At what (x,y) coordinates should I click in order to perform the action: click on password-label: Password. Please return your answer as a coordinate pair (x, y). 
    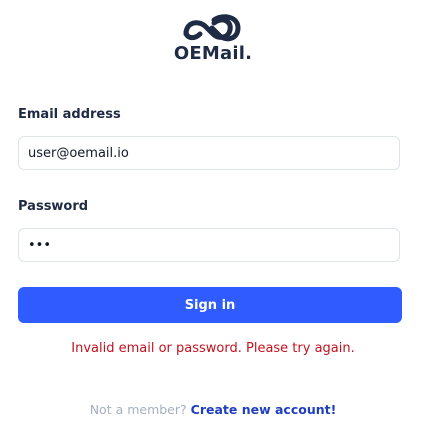
    Looking at the image, I should click on (53, 206).